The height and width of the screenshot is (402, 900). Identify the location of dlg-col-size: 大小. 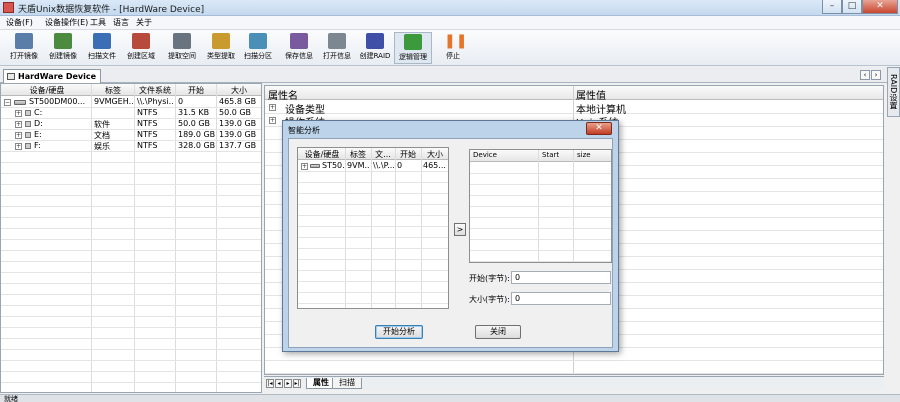
(435, 154).